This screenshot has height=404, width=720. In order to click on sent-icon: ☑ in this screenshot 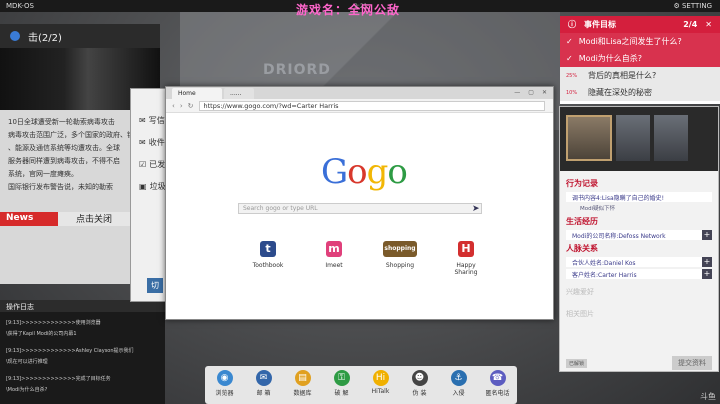, I will do `click(143, 164)`.